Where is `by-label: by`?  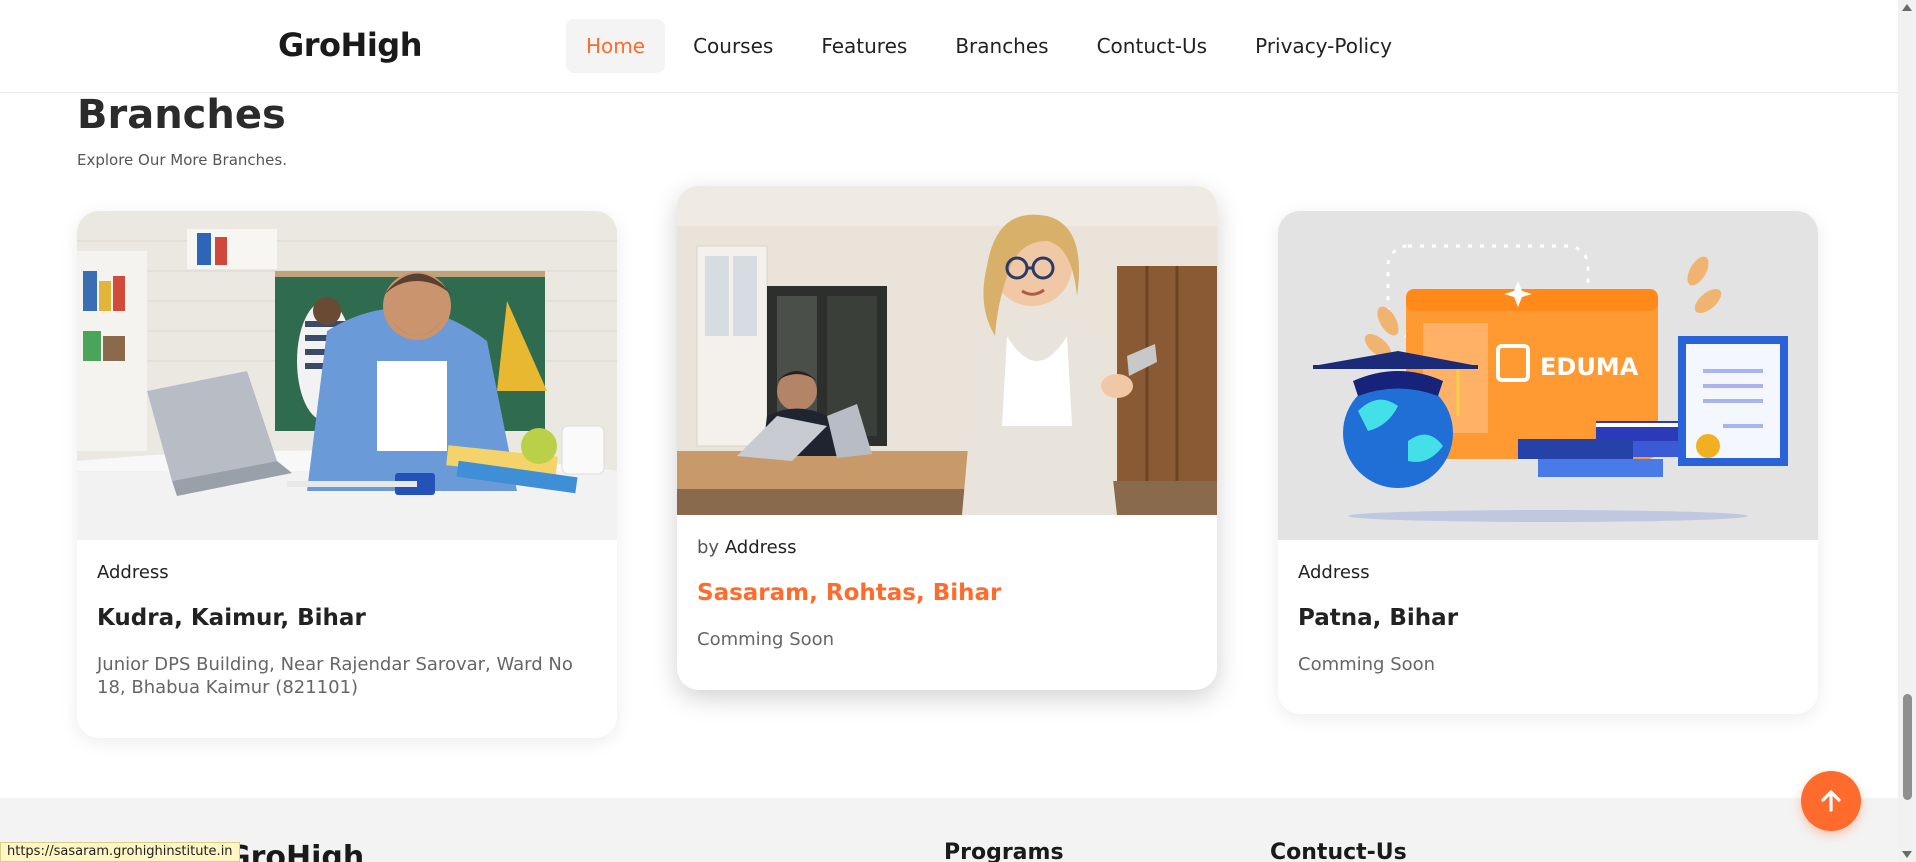
by-label: by is located at coordinates (708, 547).